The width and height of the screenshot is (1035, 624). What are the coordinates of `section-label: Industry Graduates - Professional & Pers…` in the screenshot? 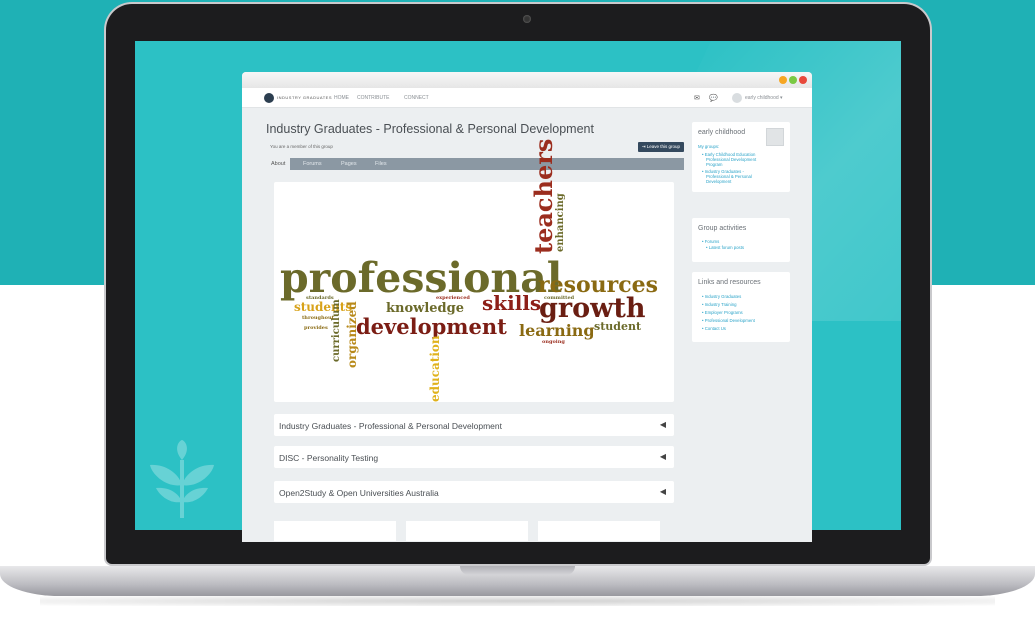 It's located at (391, 426).